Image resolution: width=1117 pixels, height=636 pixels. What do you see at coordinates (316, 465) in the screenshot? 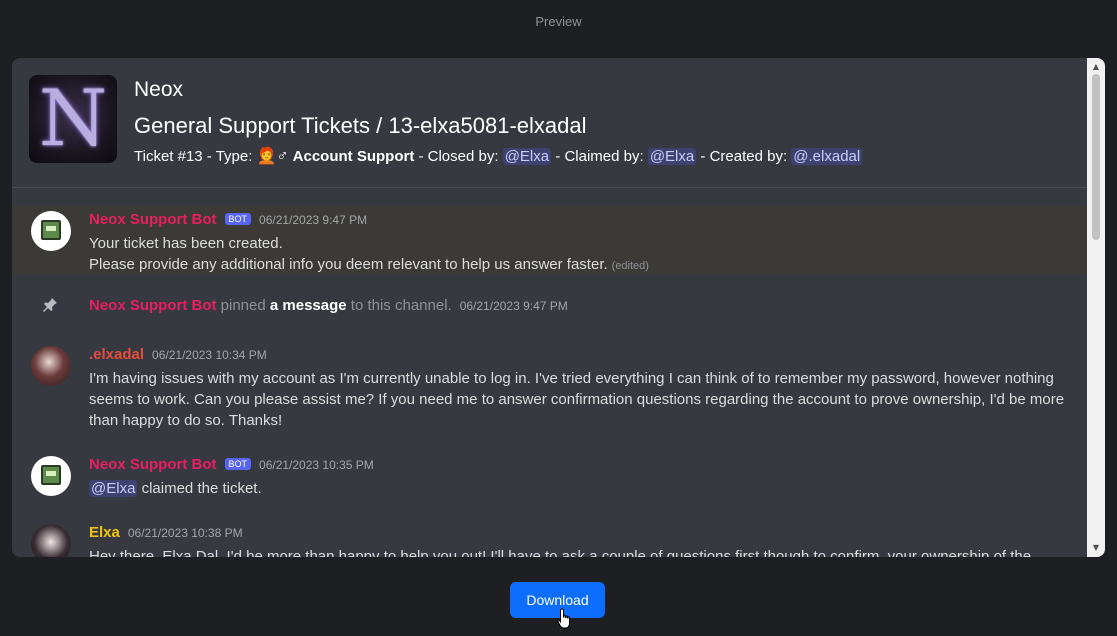
I see `message-timestamp: 06/21/2023 10:35 PM` at bounding box center [316, 465].